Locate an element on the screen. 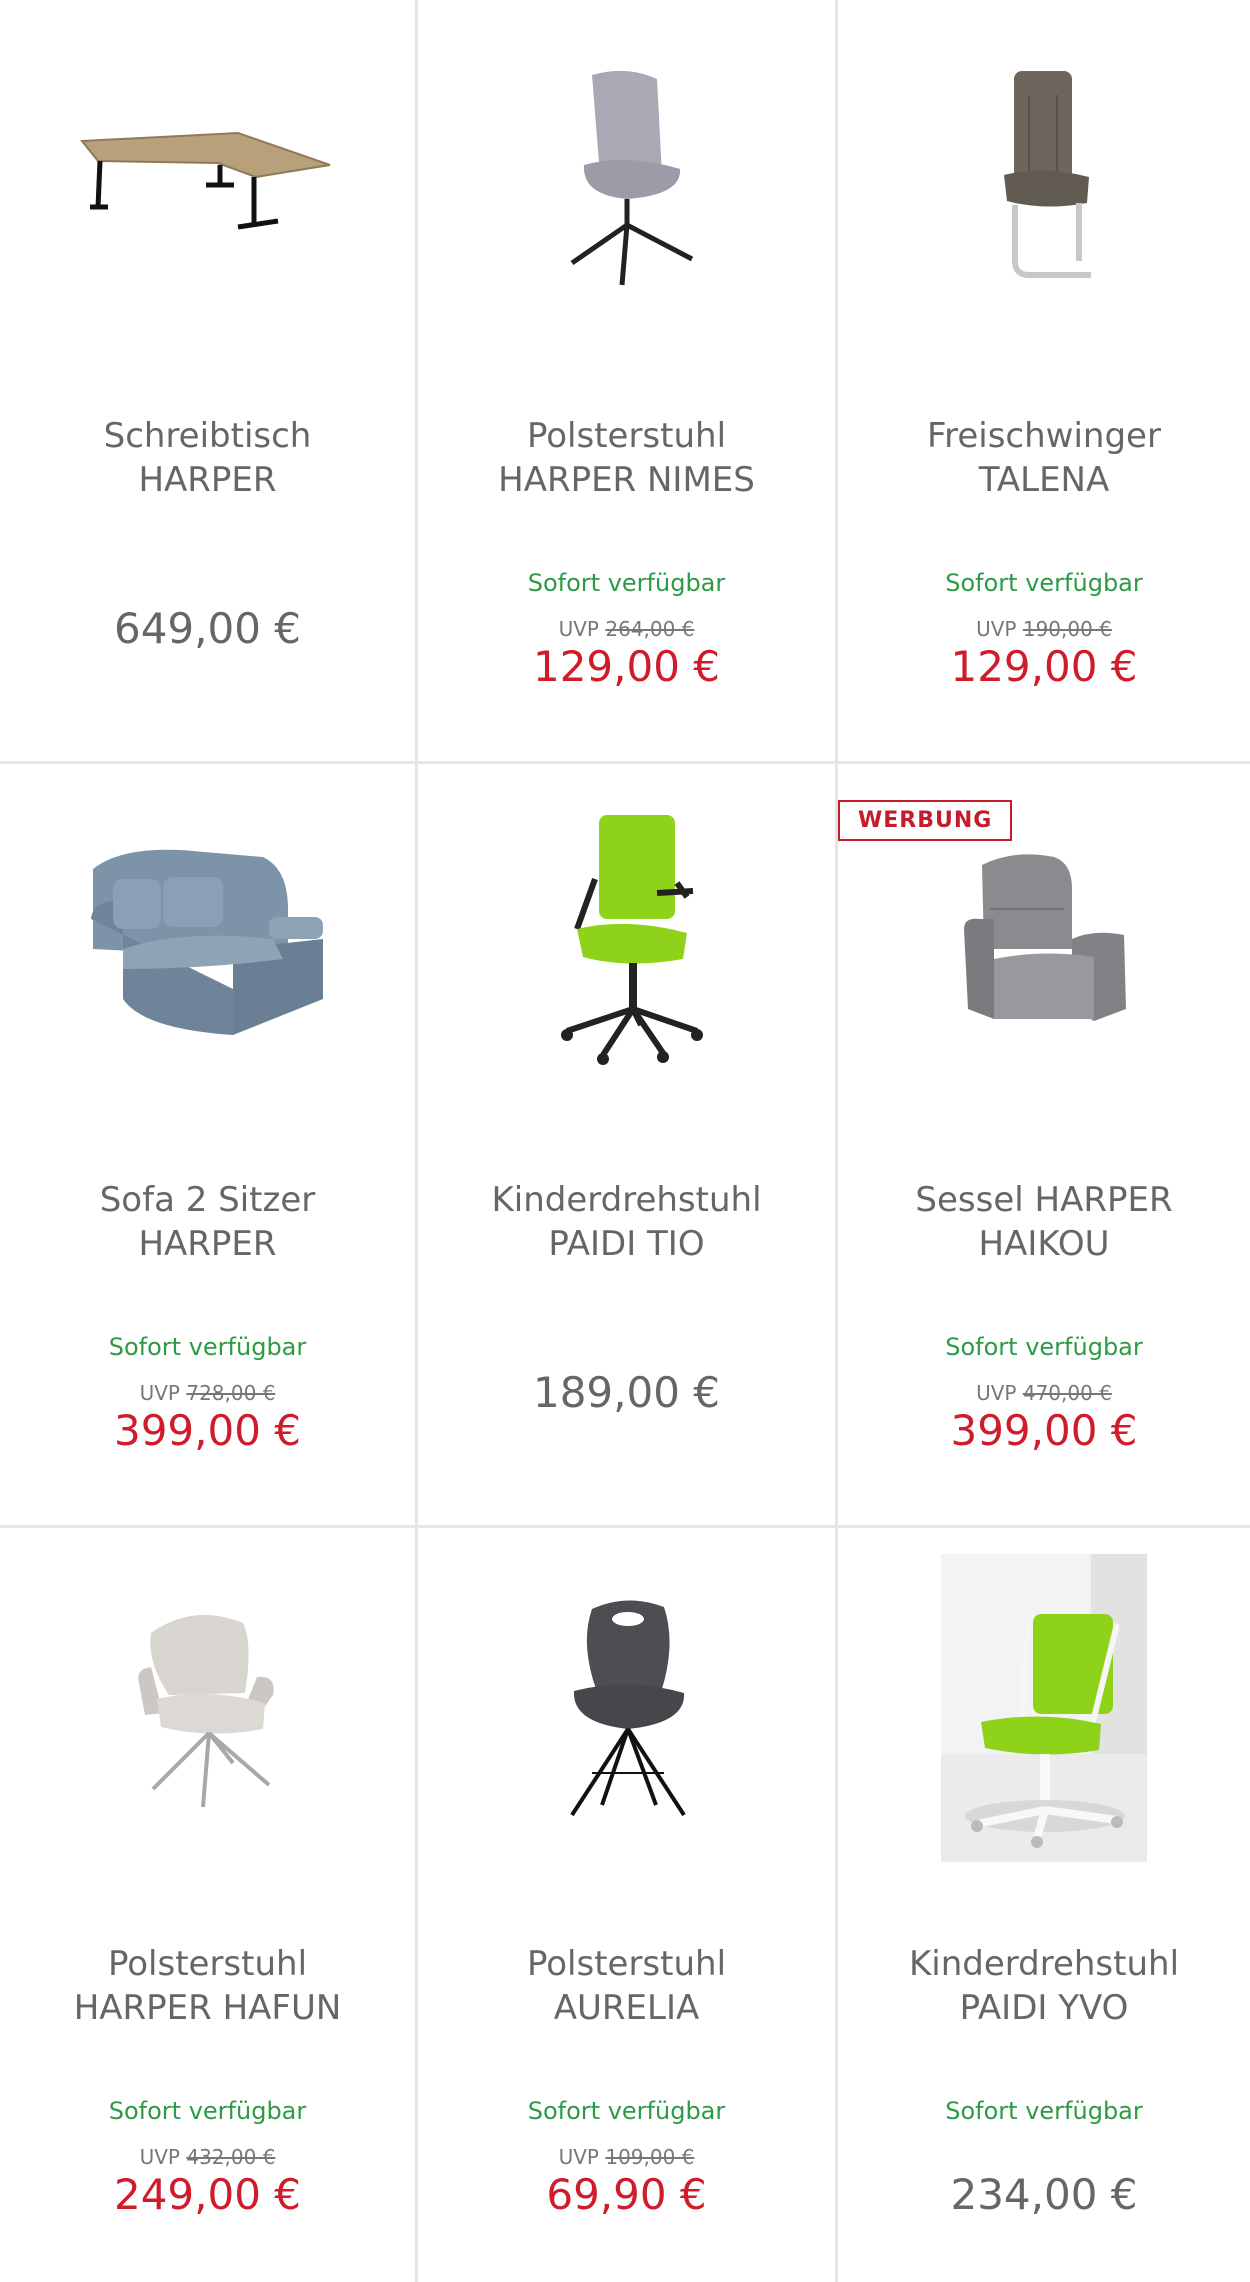 Image resolution: width=1250 pixels, height=2282 pixels. uvp-price: 264,00 € is located at coordinates (650, 629).